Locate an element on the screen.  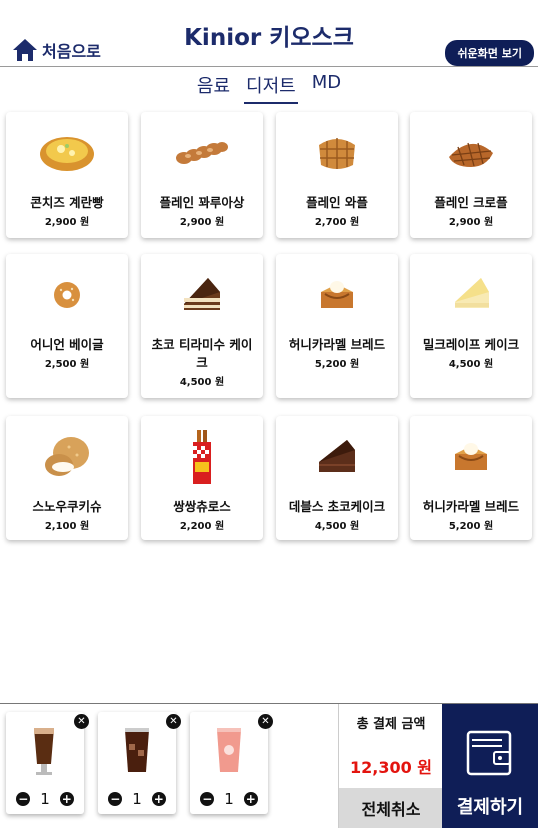
product-card: 데블스 초코케이크 4,500 원 is located at coordinates (337, 478).